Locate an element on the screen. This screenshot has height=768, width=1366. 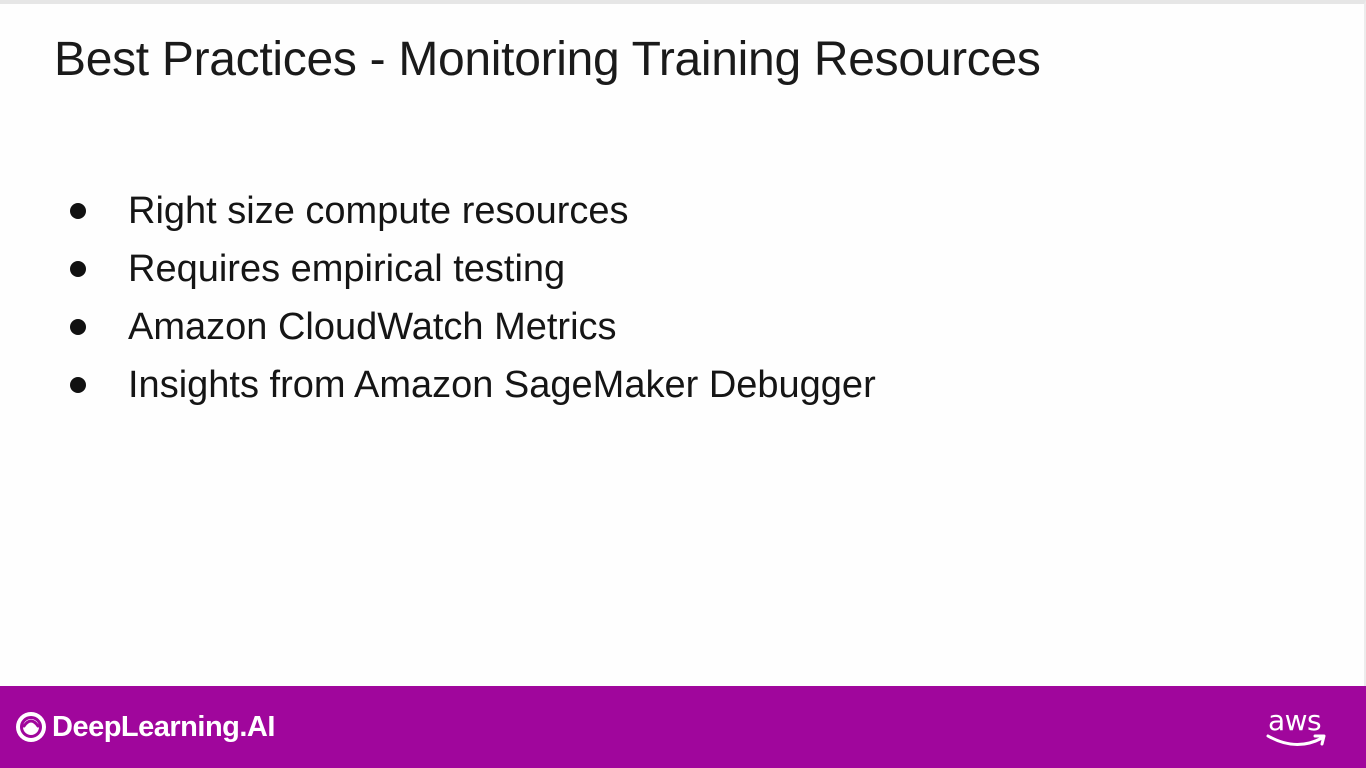
deeplearning-ai-logo-icon is located at coordinates (31, 727).